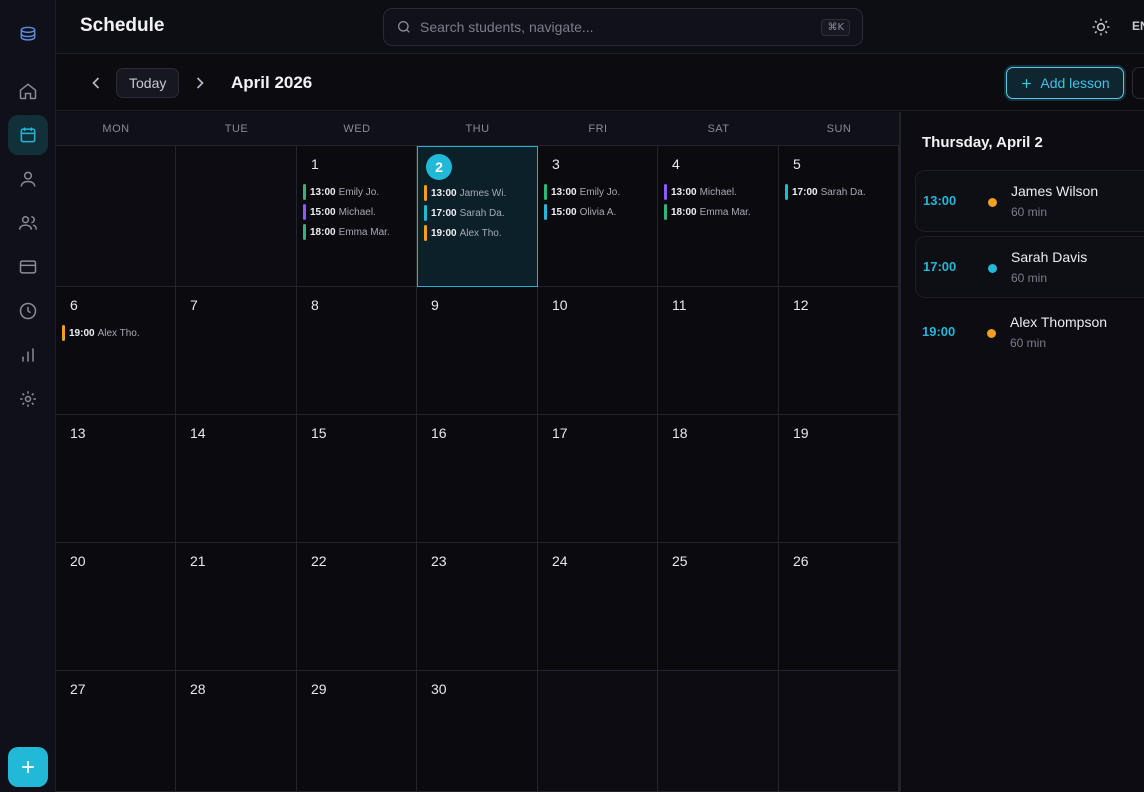  I want to click on calendar-event: 13:00 James Wi., so click(478, 193).